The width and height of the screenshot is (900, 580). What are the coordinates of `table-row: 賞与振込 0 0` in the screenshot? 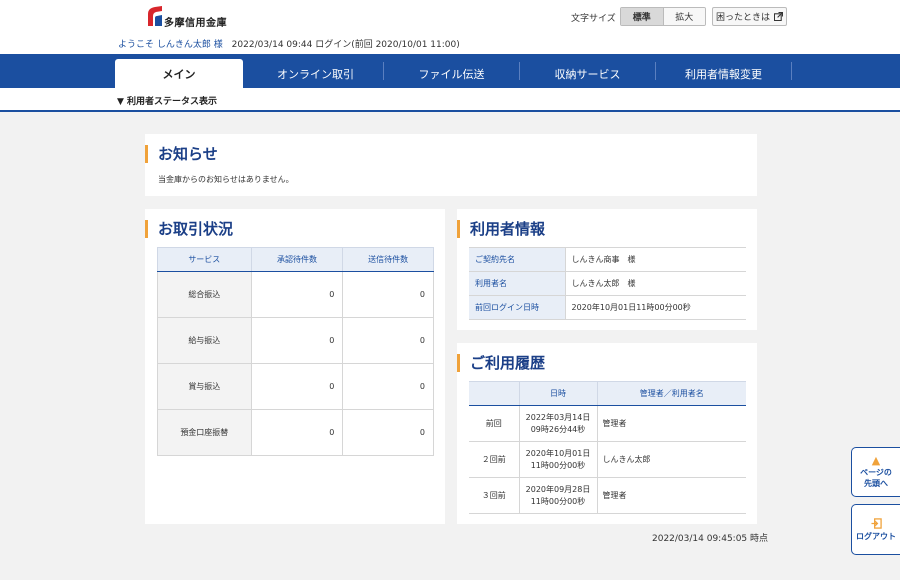 It's located at (295, 386).